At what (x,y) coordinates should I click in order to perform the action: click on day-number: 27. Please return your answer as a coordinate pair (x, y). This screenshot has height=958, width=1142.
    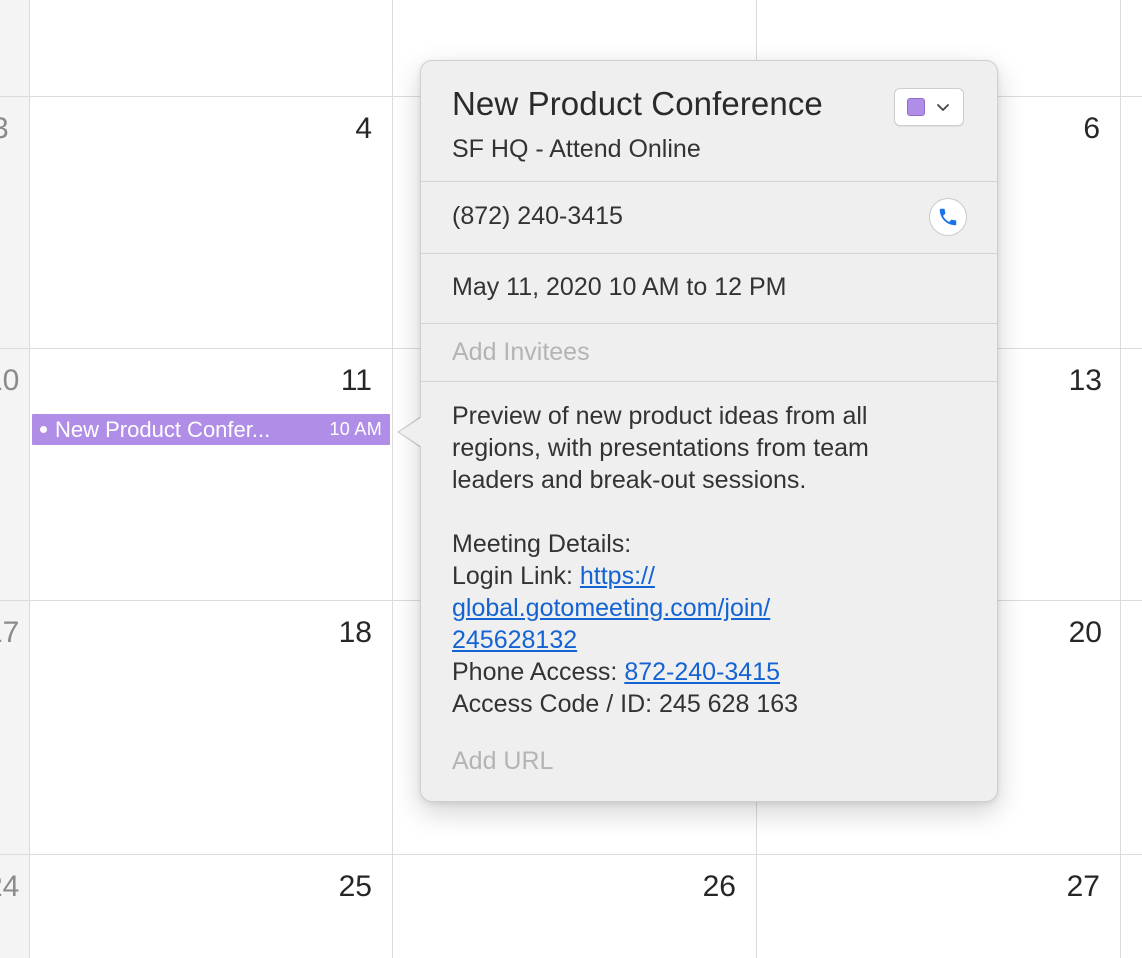
    Looking at the image, I should click on (1060, 887).